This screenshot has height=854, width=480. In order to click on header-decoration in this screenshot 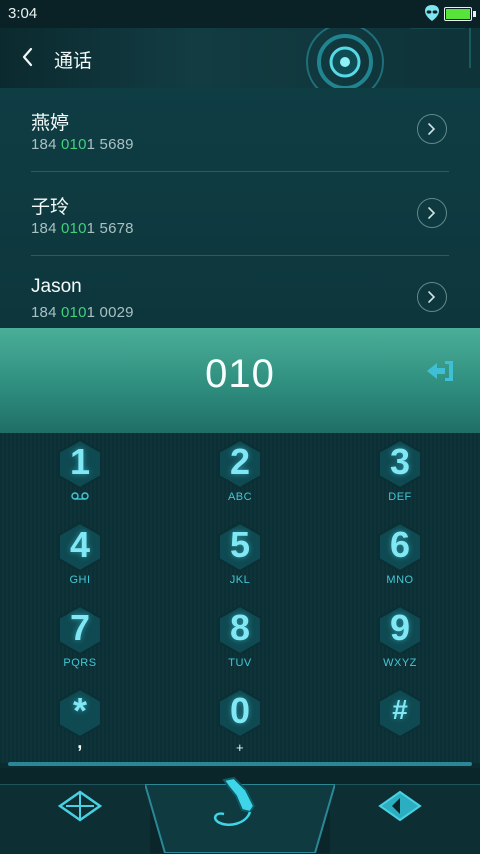, I will do `click(388, 58)`.